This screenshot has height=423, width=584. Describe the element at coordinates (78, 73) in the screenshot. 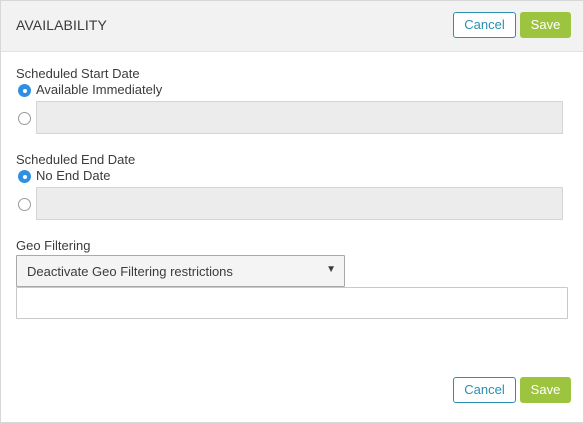

I see `start-date-label: Scheduled Start Date` at that location.